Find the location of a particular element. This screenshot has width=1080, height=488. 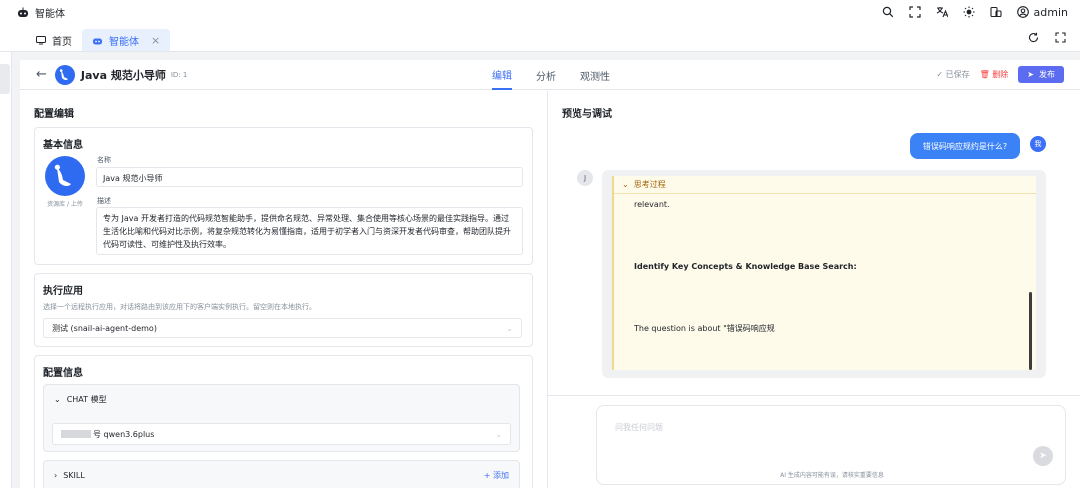

exec-app-title: 执行应用 is located at coordinates (63, 291).